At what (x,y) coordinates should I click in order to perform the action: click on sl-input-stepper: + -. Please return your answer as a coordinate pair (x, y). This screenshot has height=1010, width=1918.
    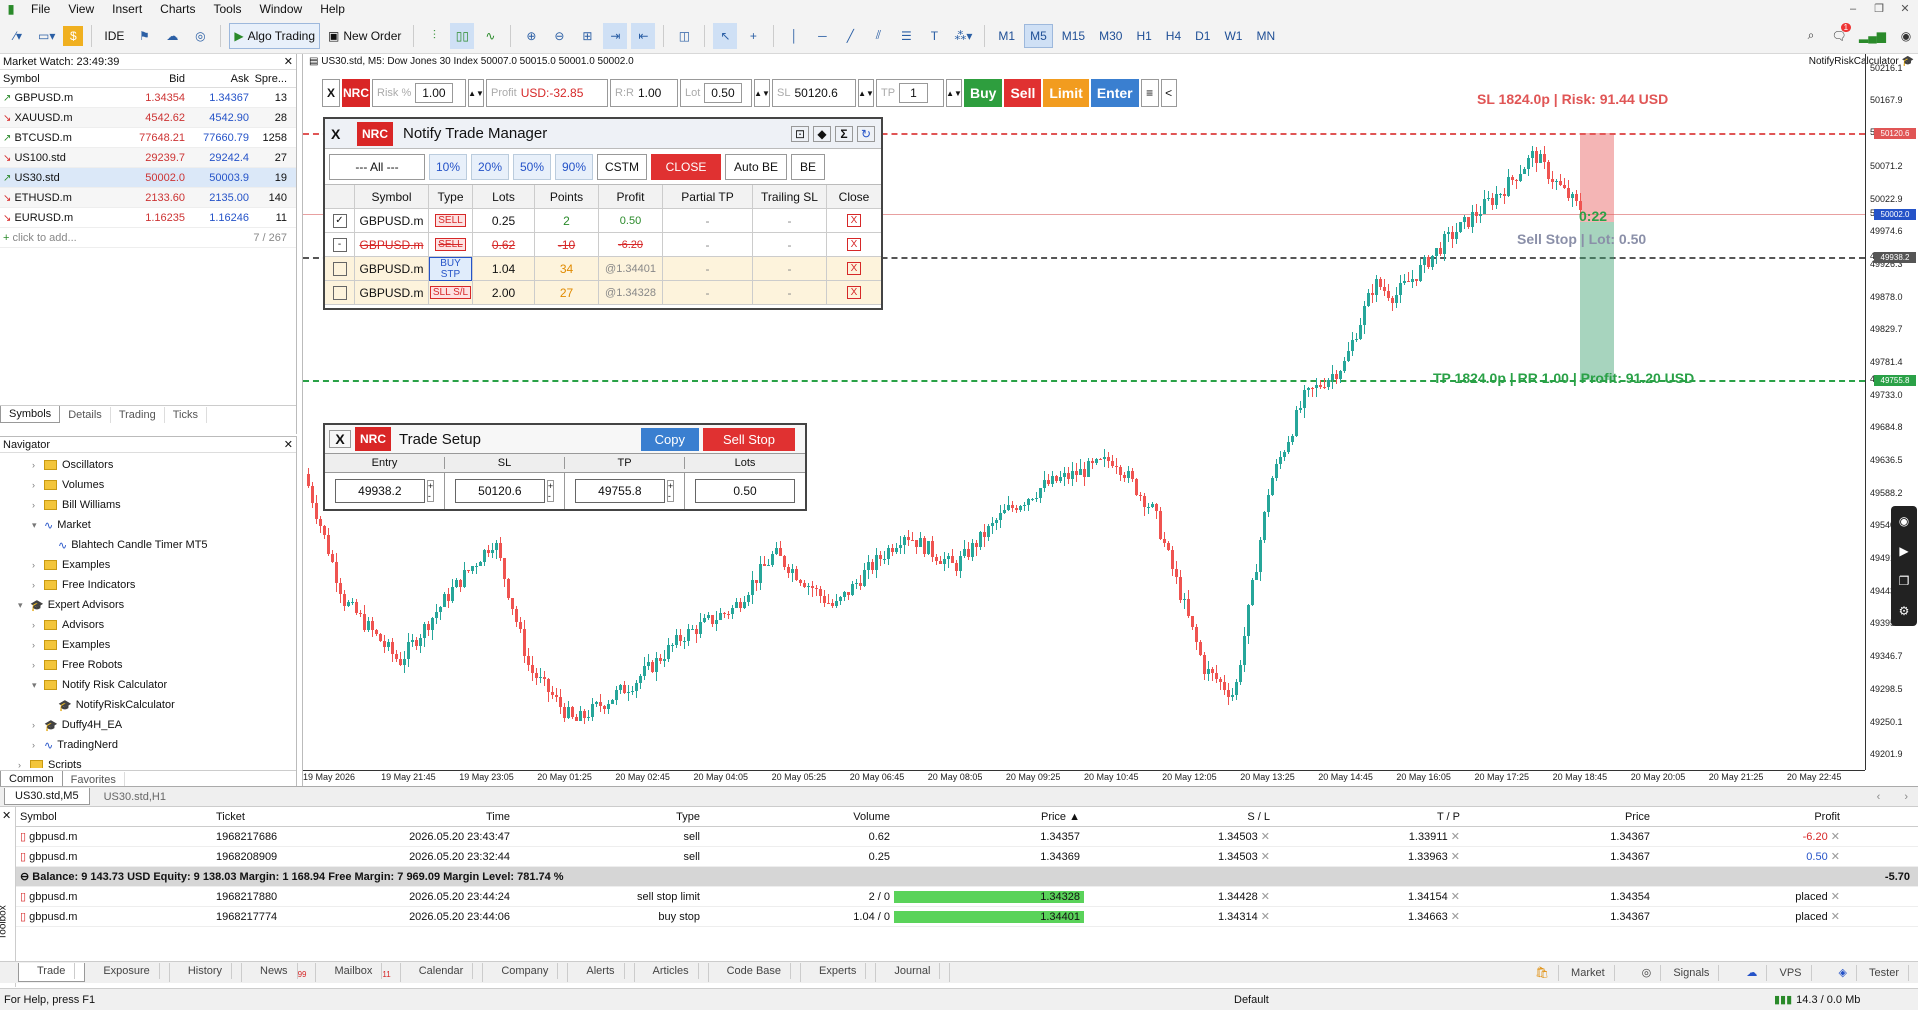
    Looking at the image, I should click on (550, 491).